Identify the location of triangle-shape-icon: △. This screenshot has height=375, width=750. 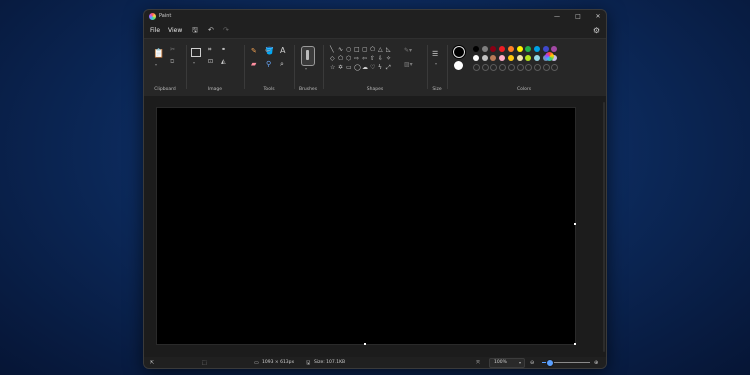
(380, 50).